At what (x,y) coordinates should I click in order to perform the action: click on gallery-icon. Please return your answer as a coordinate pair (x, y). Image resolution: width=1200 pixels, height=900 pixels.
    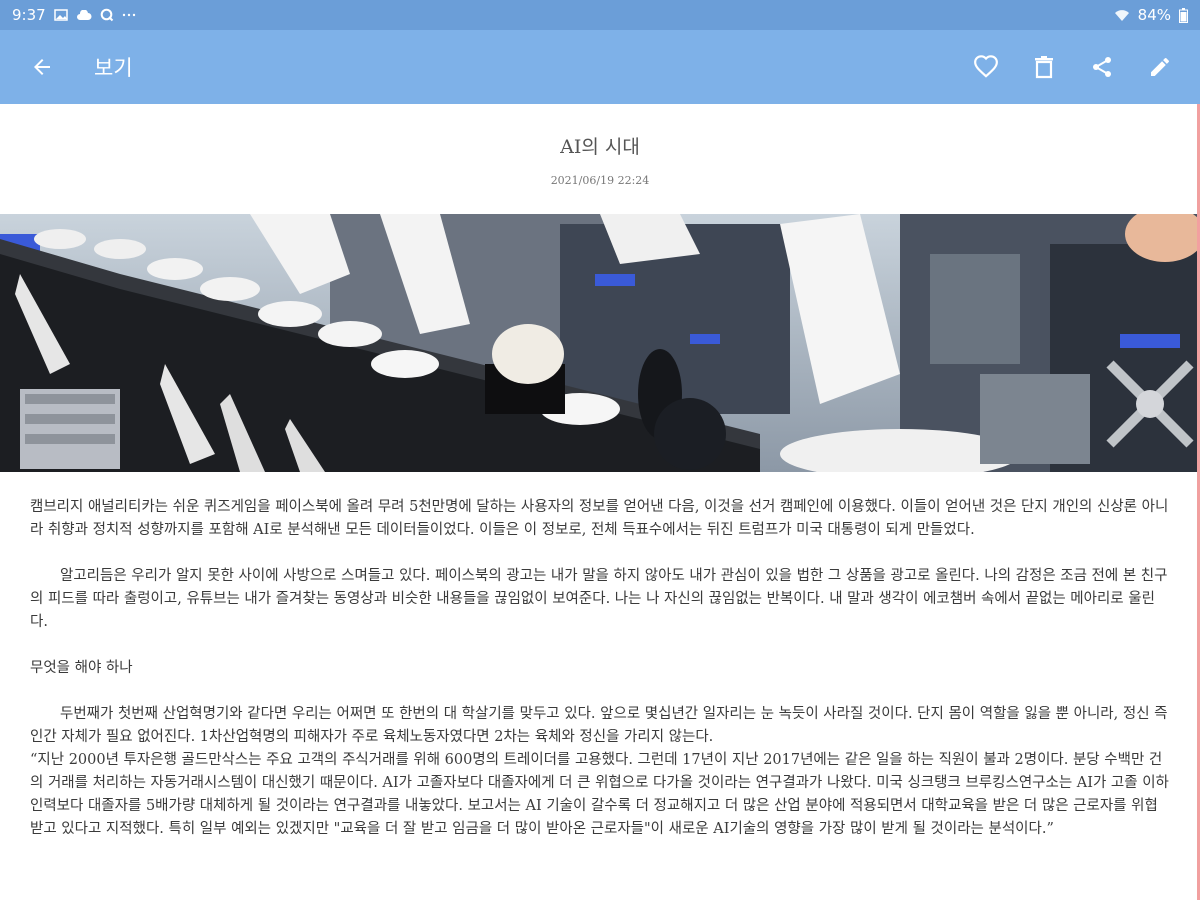
    Looking at the image, I should click on (60, 15).